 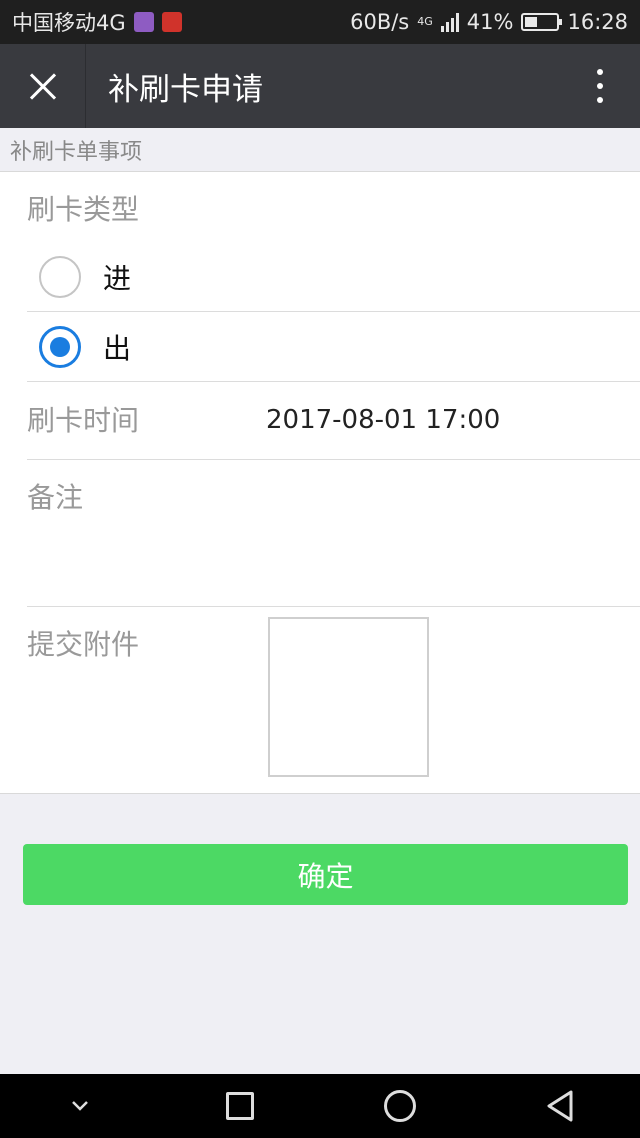 What do you see at coordinates (43, 86) in the screenshot?
I see `close-icon` at bounding box center [43, 86].